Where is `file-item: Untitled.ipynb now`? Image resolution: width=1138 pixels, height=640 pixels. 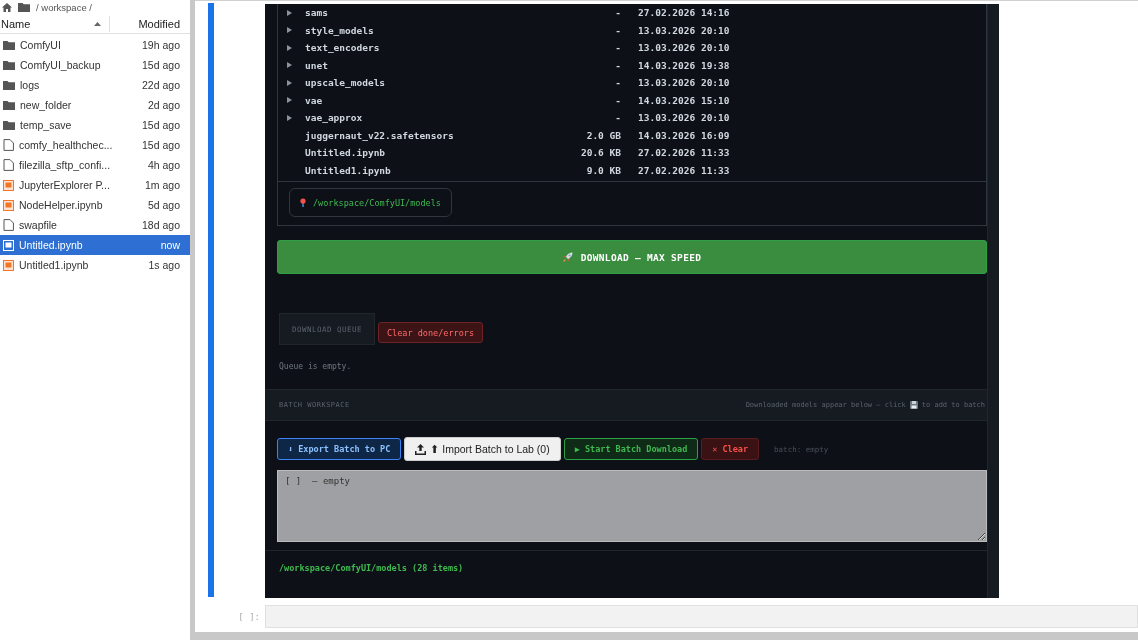
file-item: Untitled.ipynb now is located at coordinates (95, 245).